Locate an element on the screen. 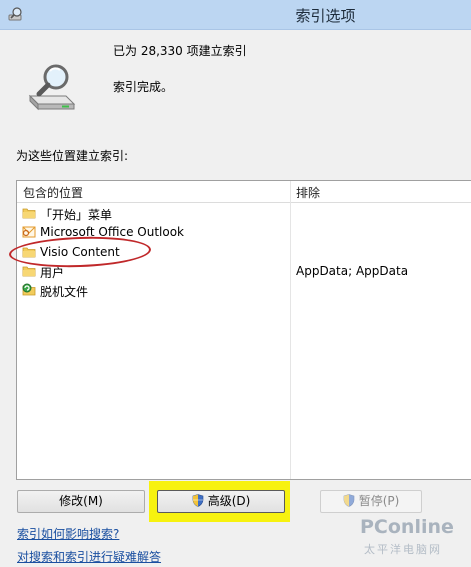  column-header-included: 包含的位置 is located at coordinates (53, 192).